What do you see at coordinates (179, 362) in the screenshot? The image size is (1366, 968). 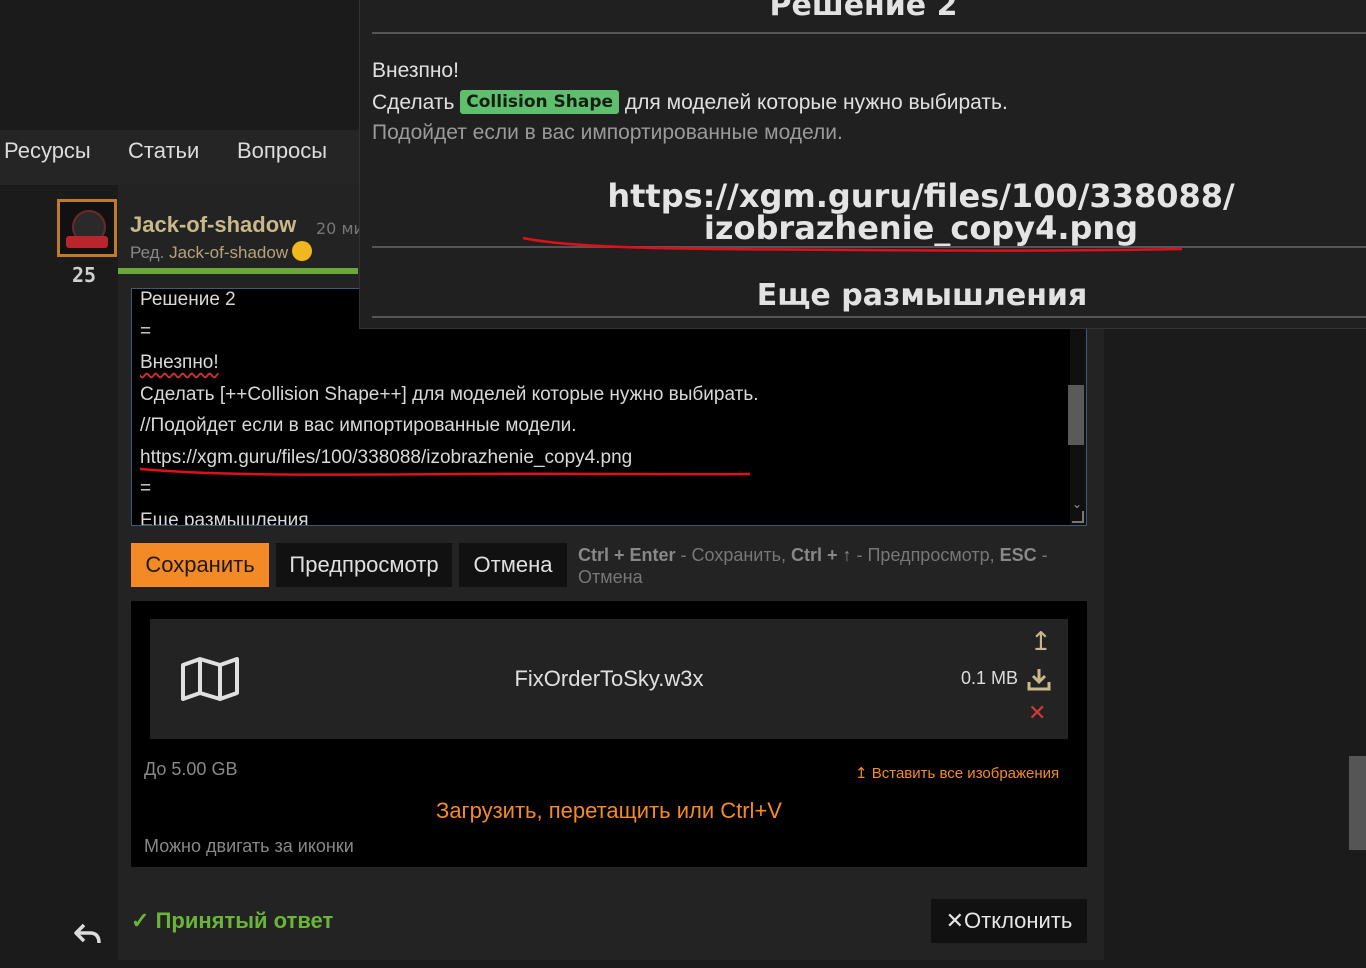 I see `editor-line: Внезпно!` at bounding box center [179, 362].